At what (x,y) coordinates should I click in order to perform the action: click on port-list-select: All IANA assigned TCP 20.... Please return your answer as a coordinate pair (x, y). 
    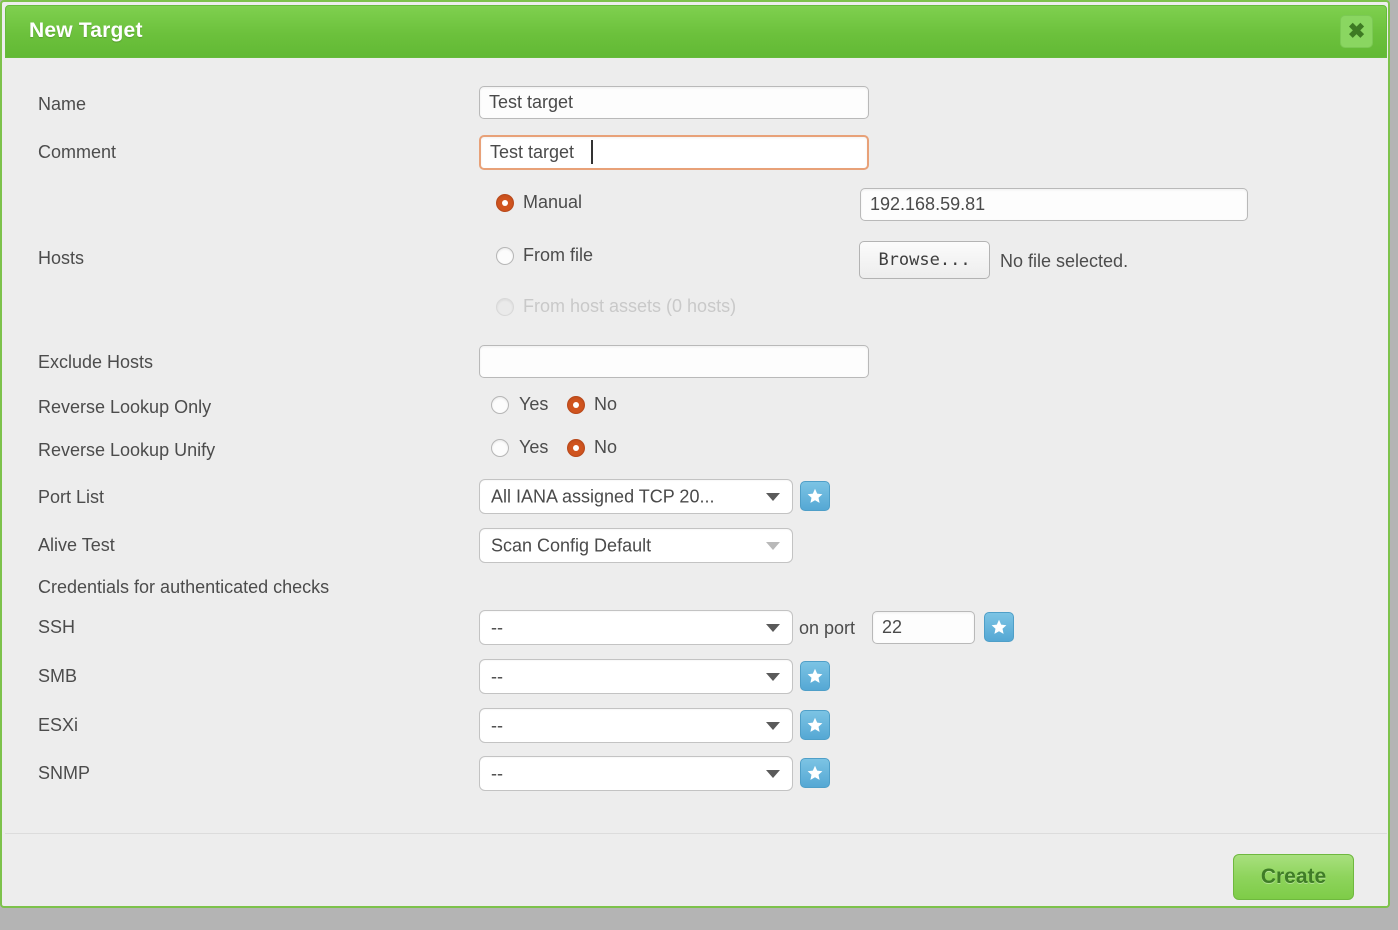
    Looking at the image, I should click on (636, 496).